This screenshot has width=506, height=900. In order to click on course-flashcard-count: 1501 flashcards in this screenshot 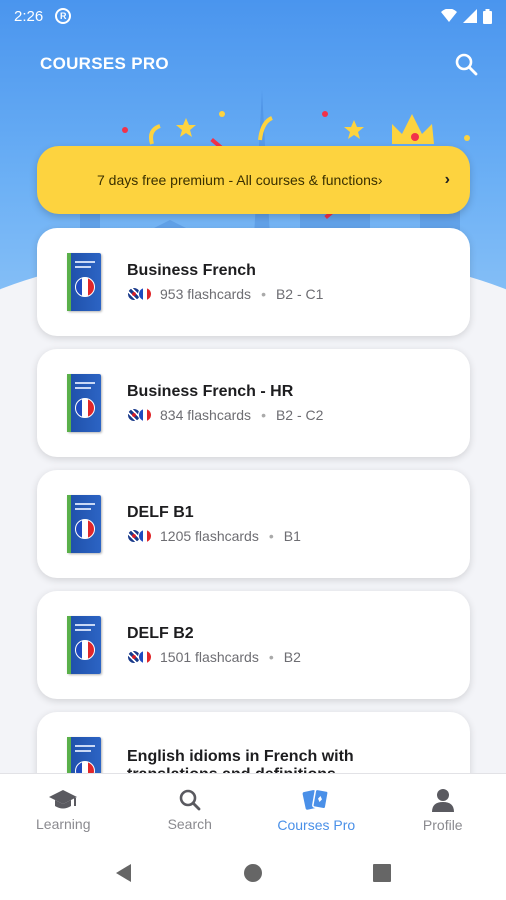, I will do `click(209, 657)`.